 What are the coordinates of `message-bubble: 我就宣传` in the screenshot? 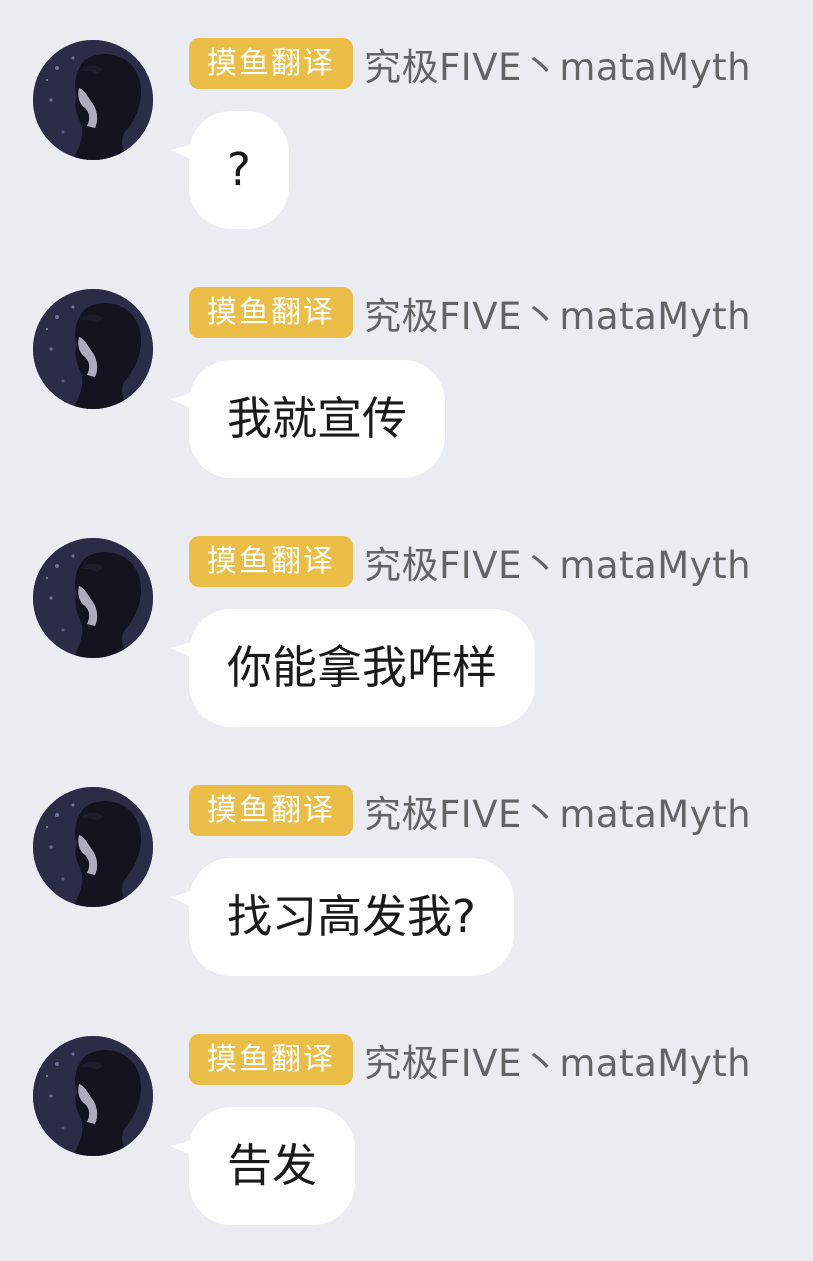 It's located at (317, 419).